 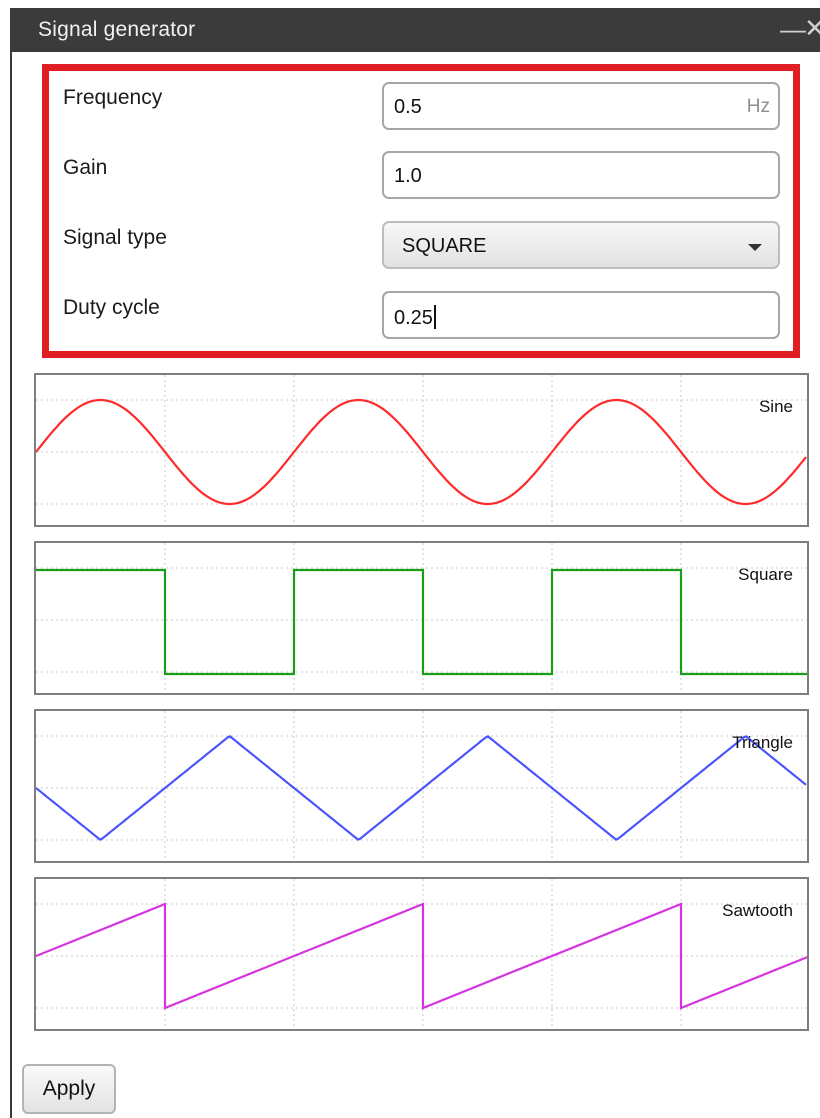 I want to click on window-title-bar: Signal generator — ✕, so click(x=415, y=30).